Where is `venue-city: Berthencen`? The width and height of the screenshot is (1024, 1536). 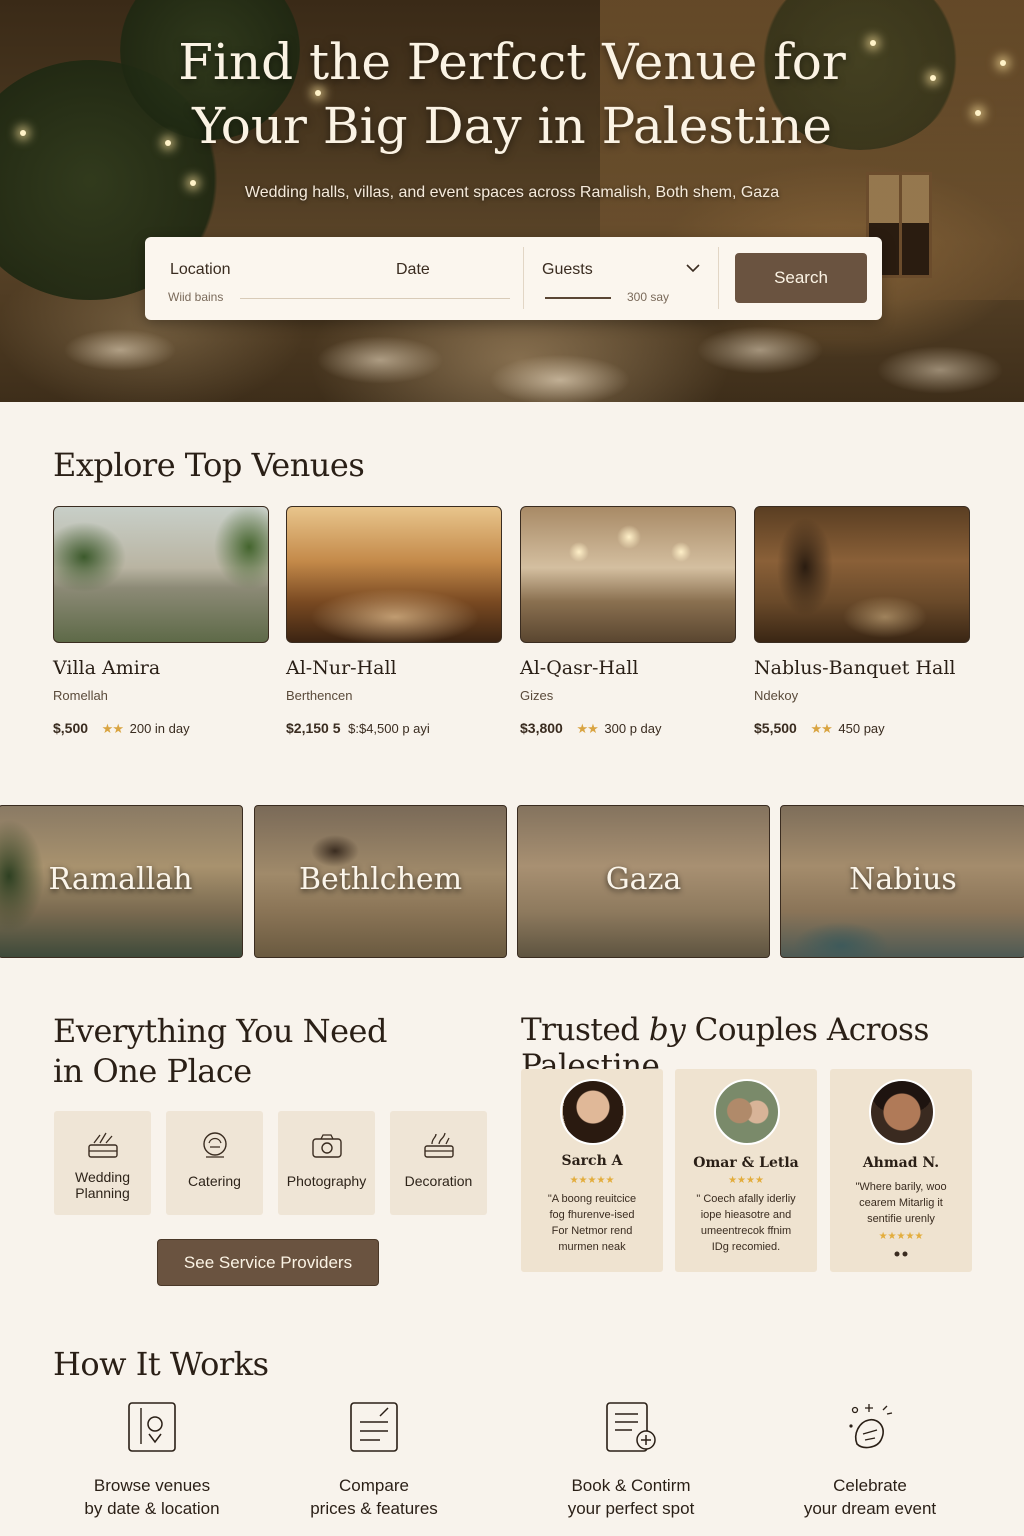 venue-city: Berthencen is located at coordinates (319, 695).